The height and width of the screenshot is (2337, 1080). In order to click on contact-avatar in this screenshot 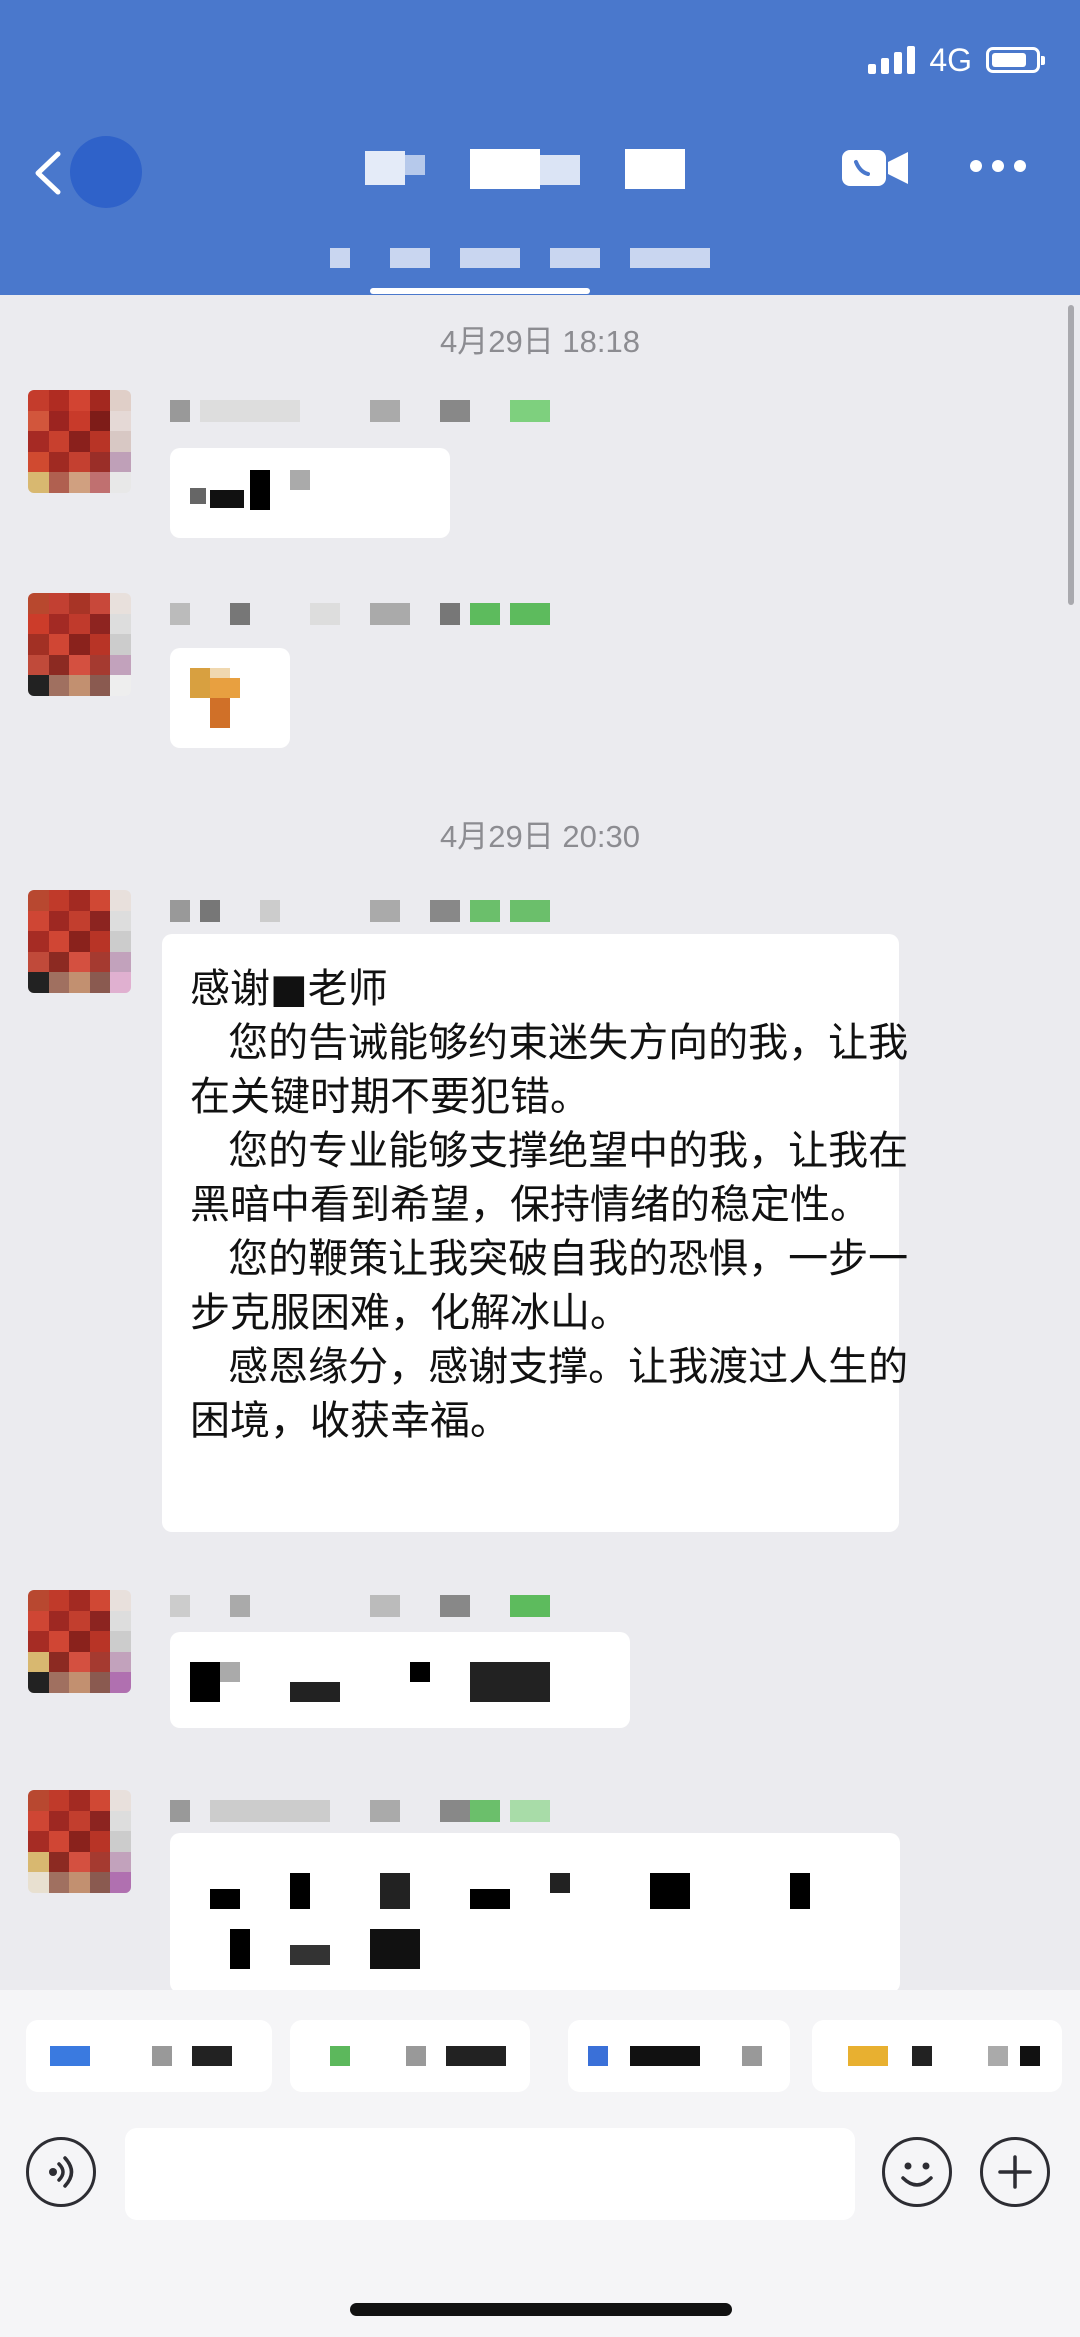, I will do `click(106, 172)`.